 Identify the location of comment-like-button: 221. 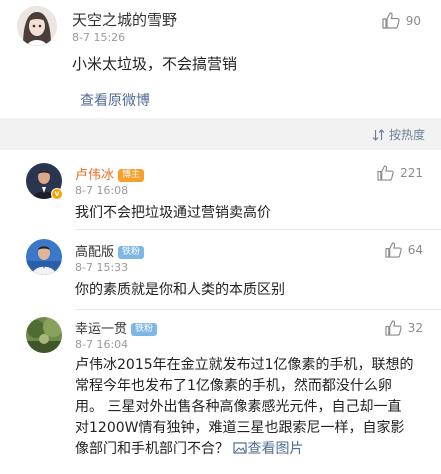
(400, 173).